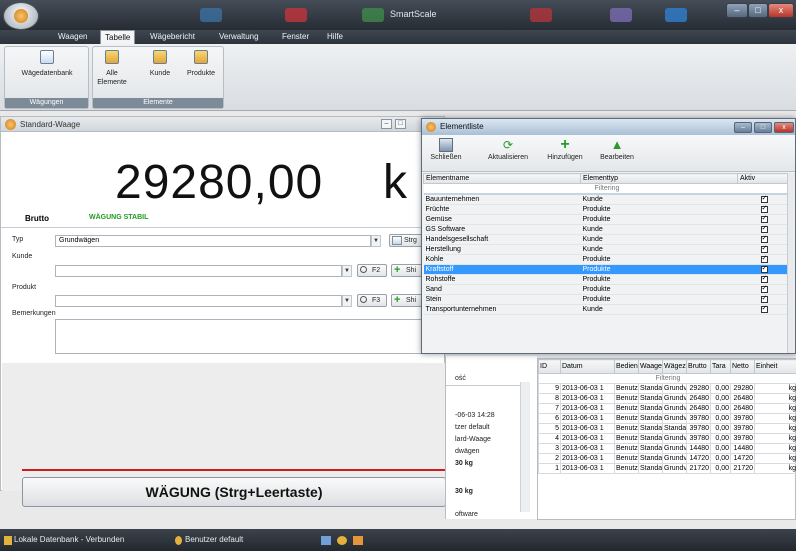 The height and width of the screenshot is (551, 796). I want to click on brutto-label: Brutto, so click(37, 218).